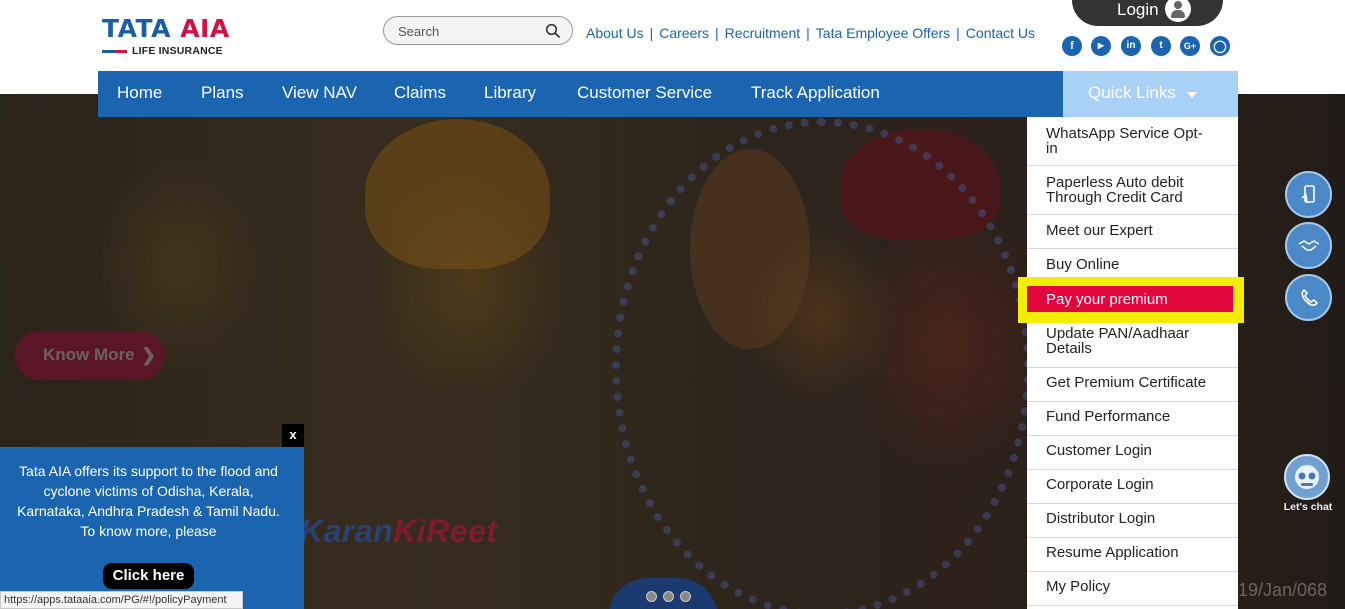 The width and height of the screenshot is (1345, 609). I want to click on hero-tagline: KaranKiReet, so click(399, 531).